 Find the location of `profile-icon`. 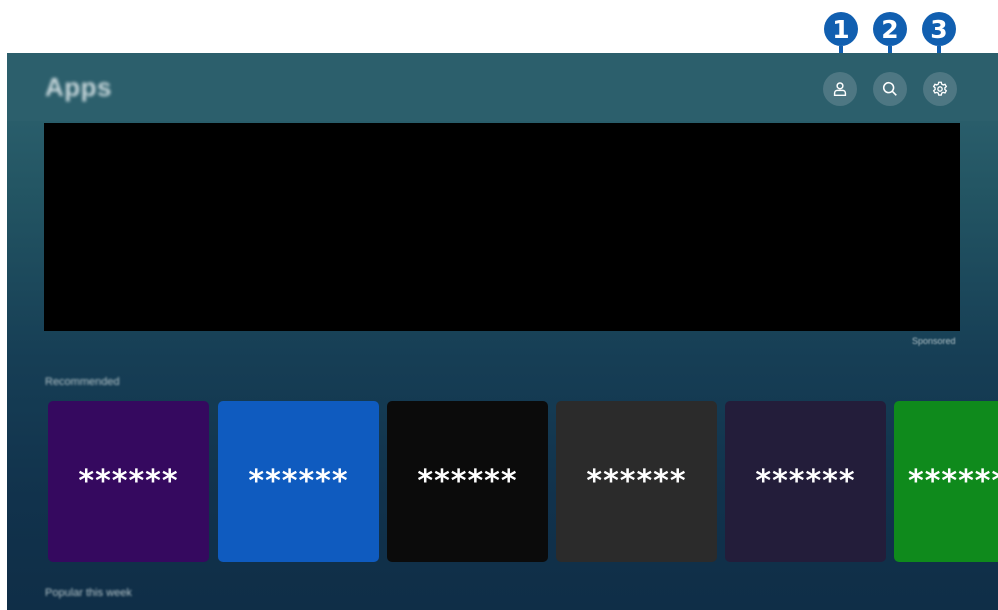

profile-icon is located at coordinates (840, 89).